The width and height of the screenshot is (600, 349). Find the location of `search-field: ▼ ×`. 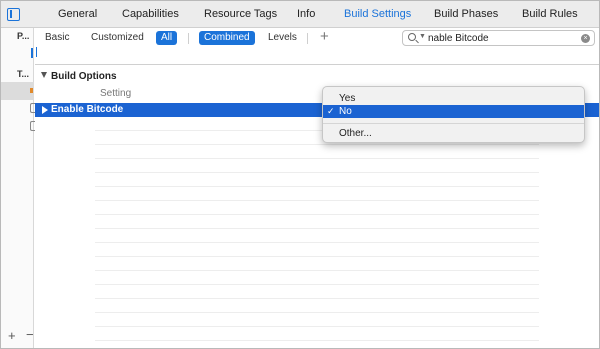

search-field: ▼ × is located at coordinates (498, 38).